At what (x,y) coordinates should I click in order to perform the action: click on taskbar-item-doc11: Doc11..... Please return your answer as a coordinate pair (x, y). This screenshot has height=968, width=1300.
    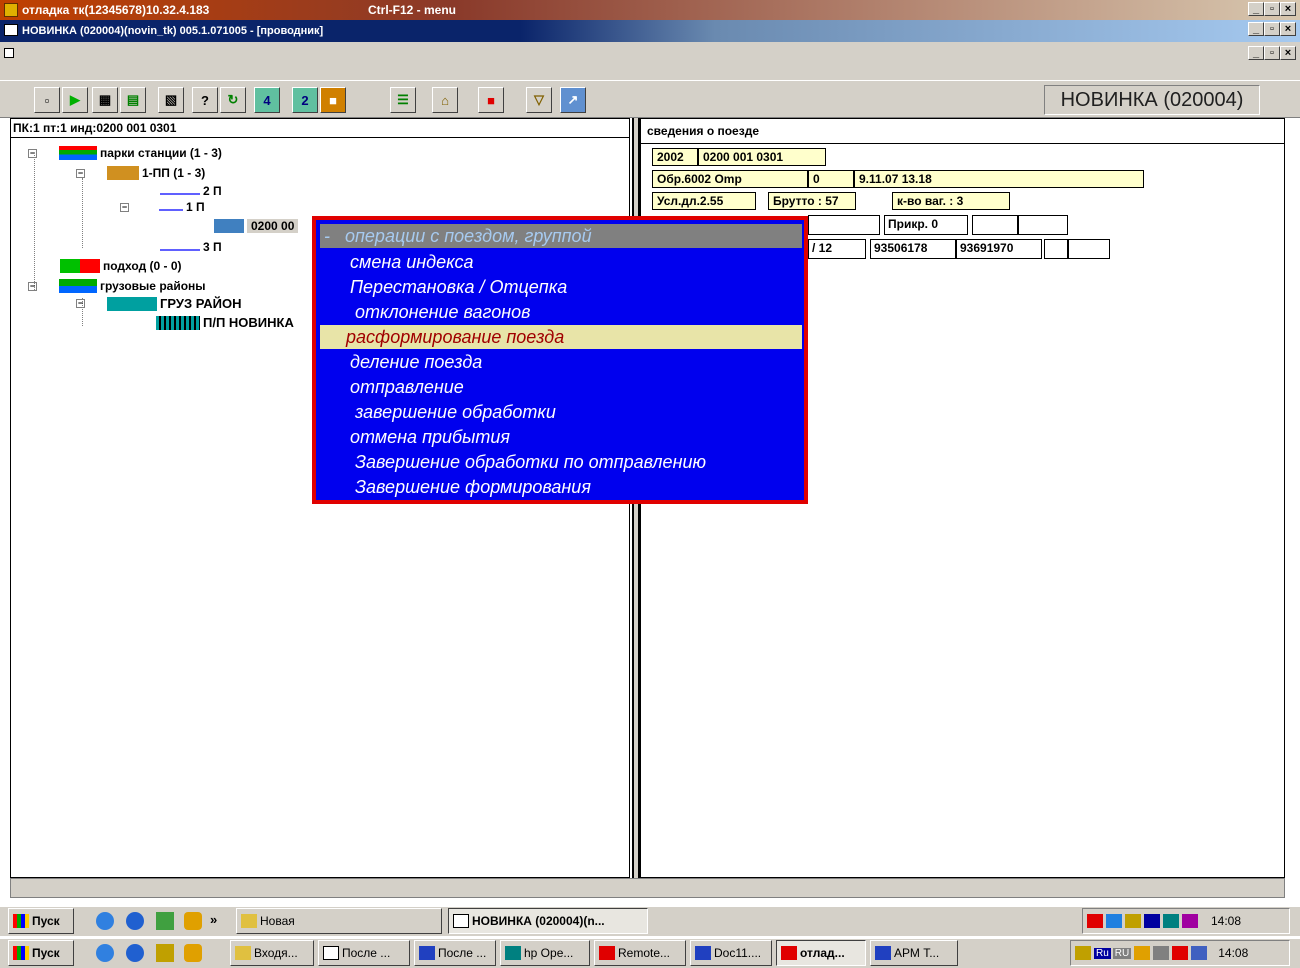
    Looking at the image, I should click on (731, 953).